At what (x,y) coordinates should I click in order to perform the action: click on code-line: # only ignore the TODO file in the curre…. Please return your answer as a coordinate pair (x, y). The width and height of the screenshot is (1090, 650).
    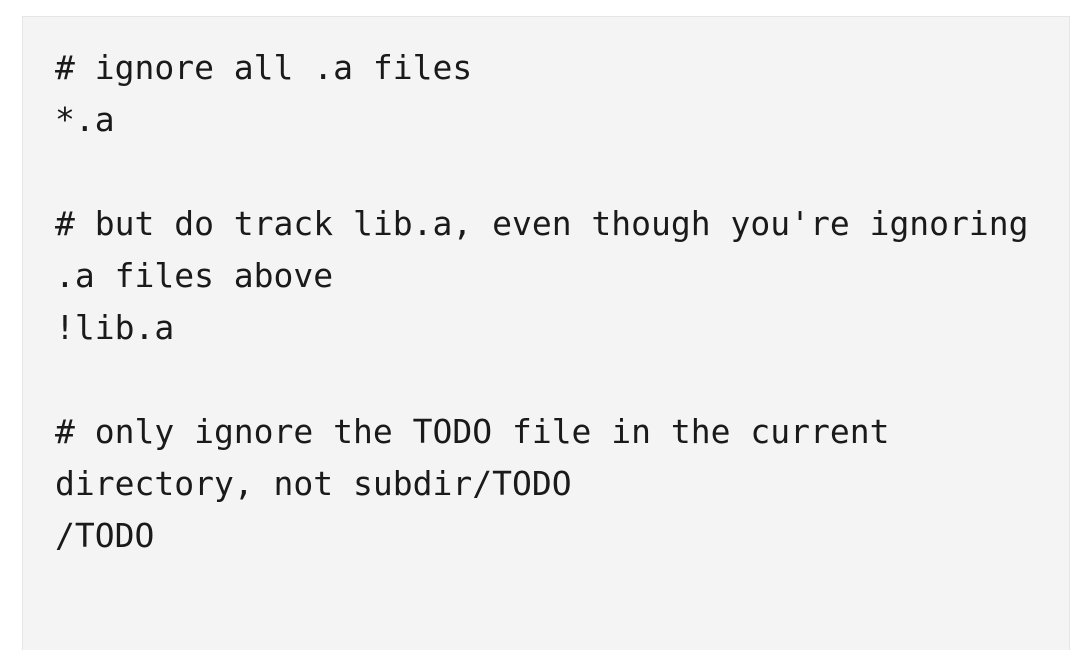
    Looking at the image, I should click on (472, 431).